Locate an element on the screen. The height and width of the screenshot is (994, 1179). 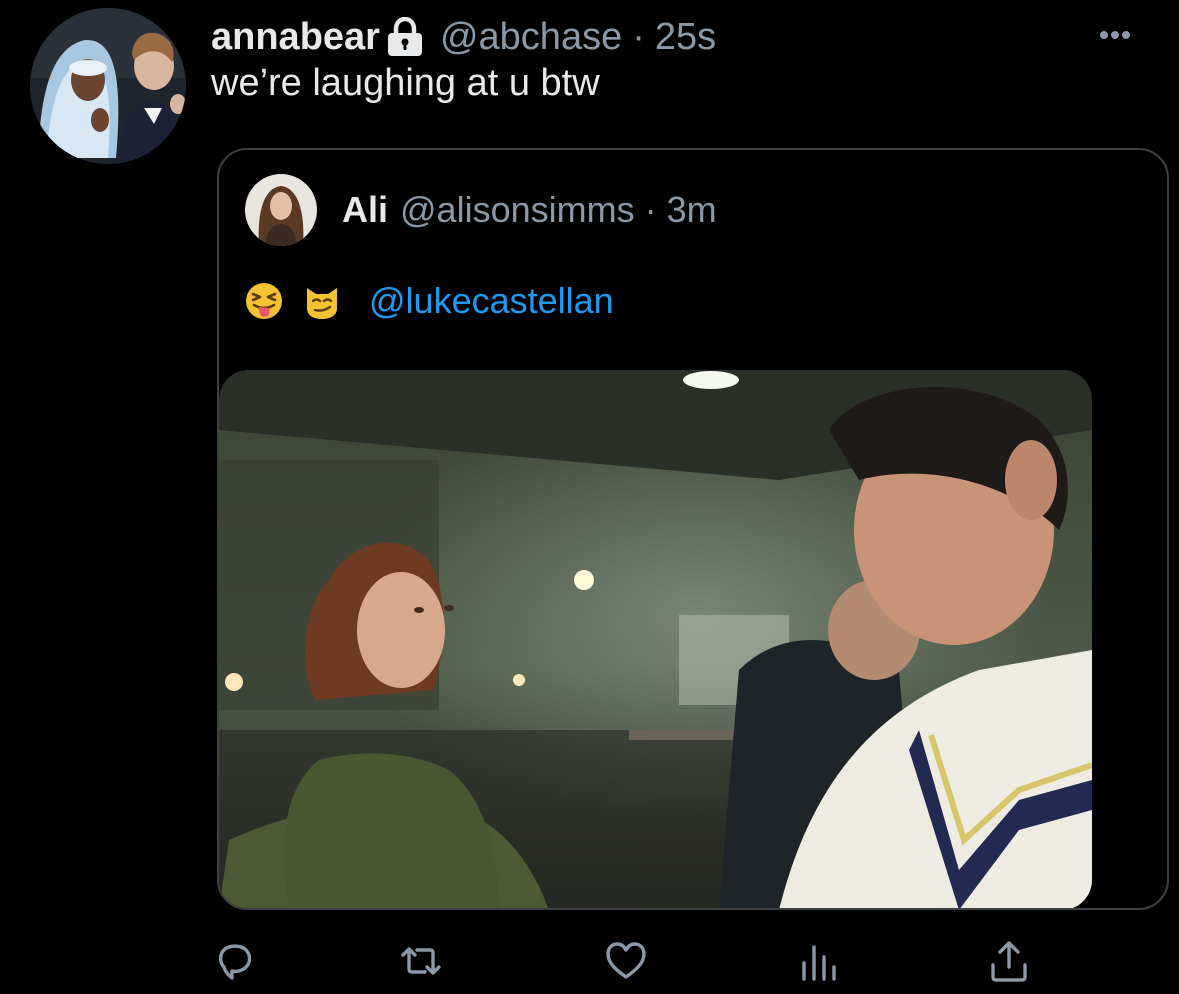
quoted-author-avatar is located at coordinates (281, 210).